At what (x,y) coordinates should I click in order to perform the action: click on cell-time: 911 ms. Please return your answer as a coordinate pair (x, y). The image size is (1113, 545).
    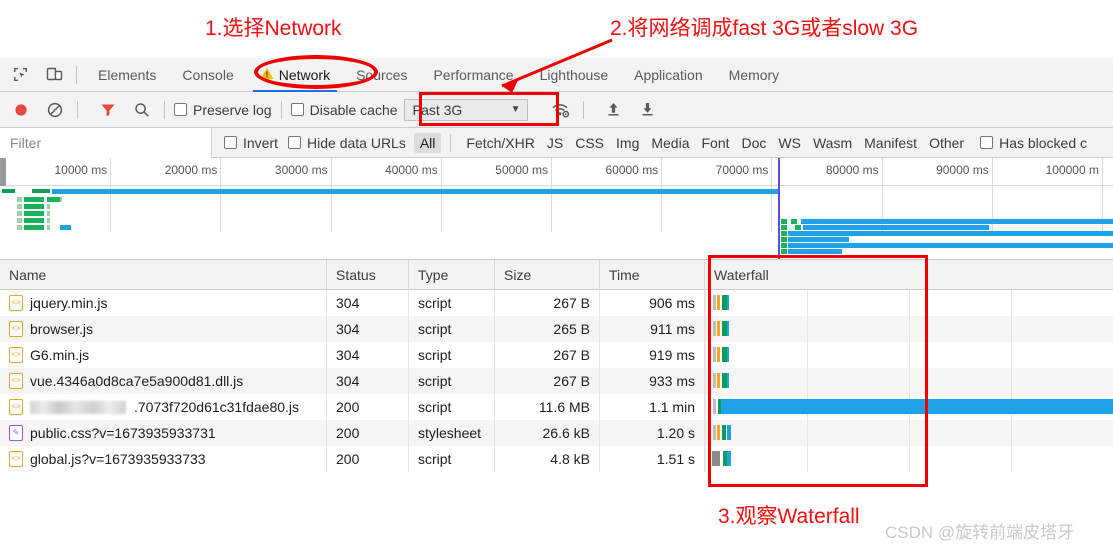
    Looking at the image, I should click on (652, 329).